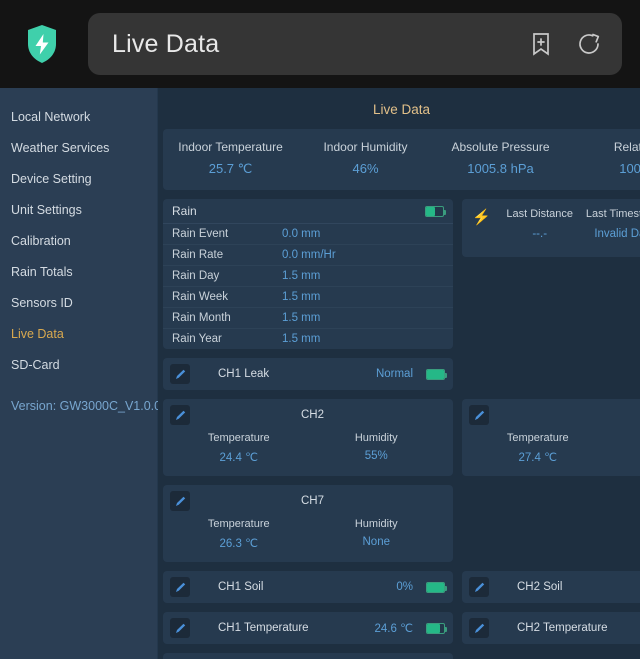  I want to click on sidebar-item-rain-totals: Rain Totals, so click(78, 272).